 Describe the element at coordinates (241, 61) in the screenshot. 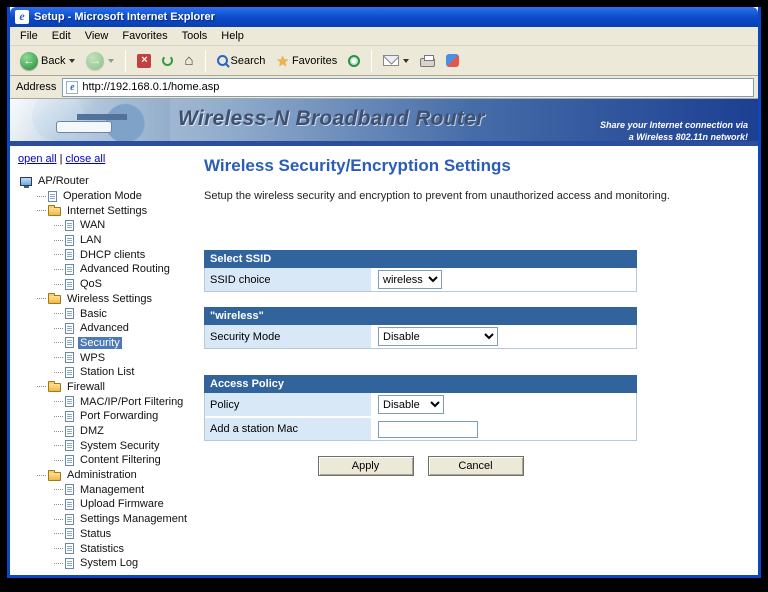

I see `search-button: Search` at that location.